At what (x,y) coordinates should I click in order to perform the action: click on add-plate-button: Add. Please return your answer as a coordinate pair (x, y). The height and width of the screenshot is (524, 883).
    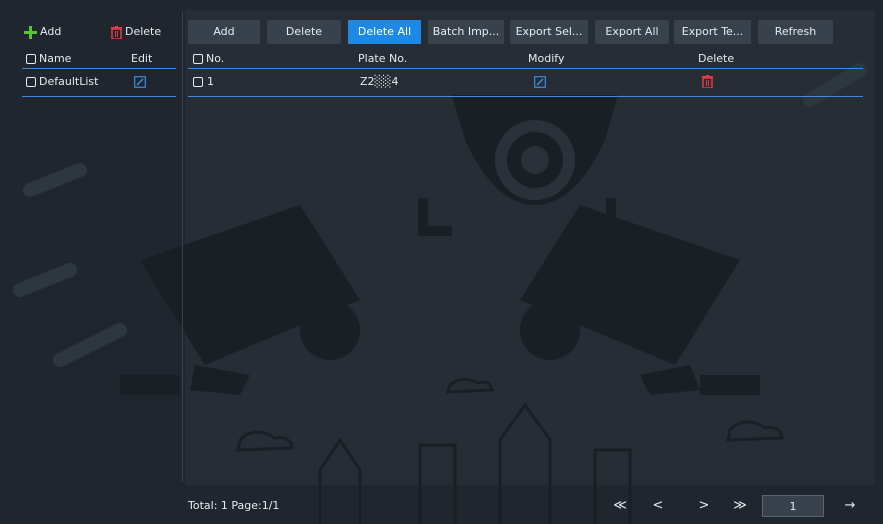
    Looking at the image, I should click on (224, 32).